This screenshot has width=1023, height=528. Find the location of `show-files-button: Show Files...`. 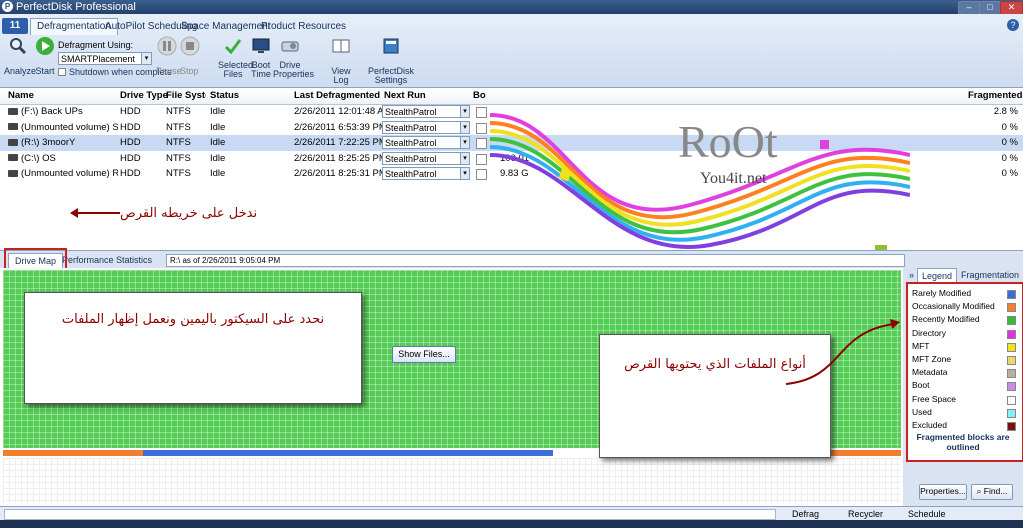

show-files-button: Show Files... is located at coordinates (424, 354).